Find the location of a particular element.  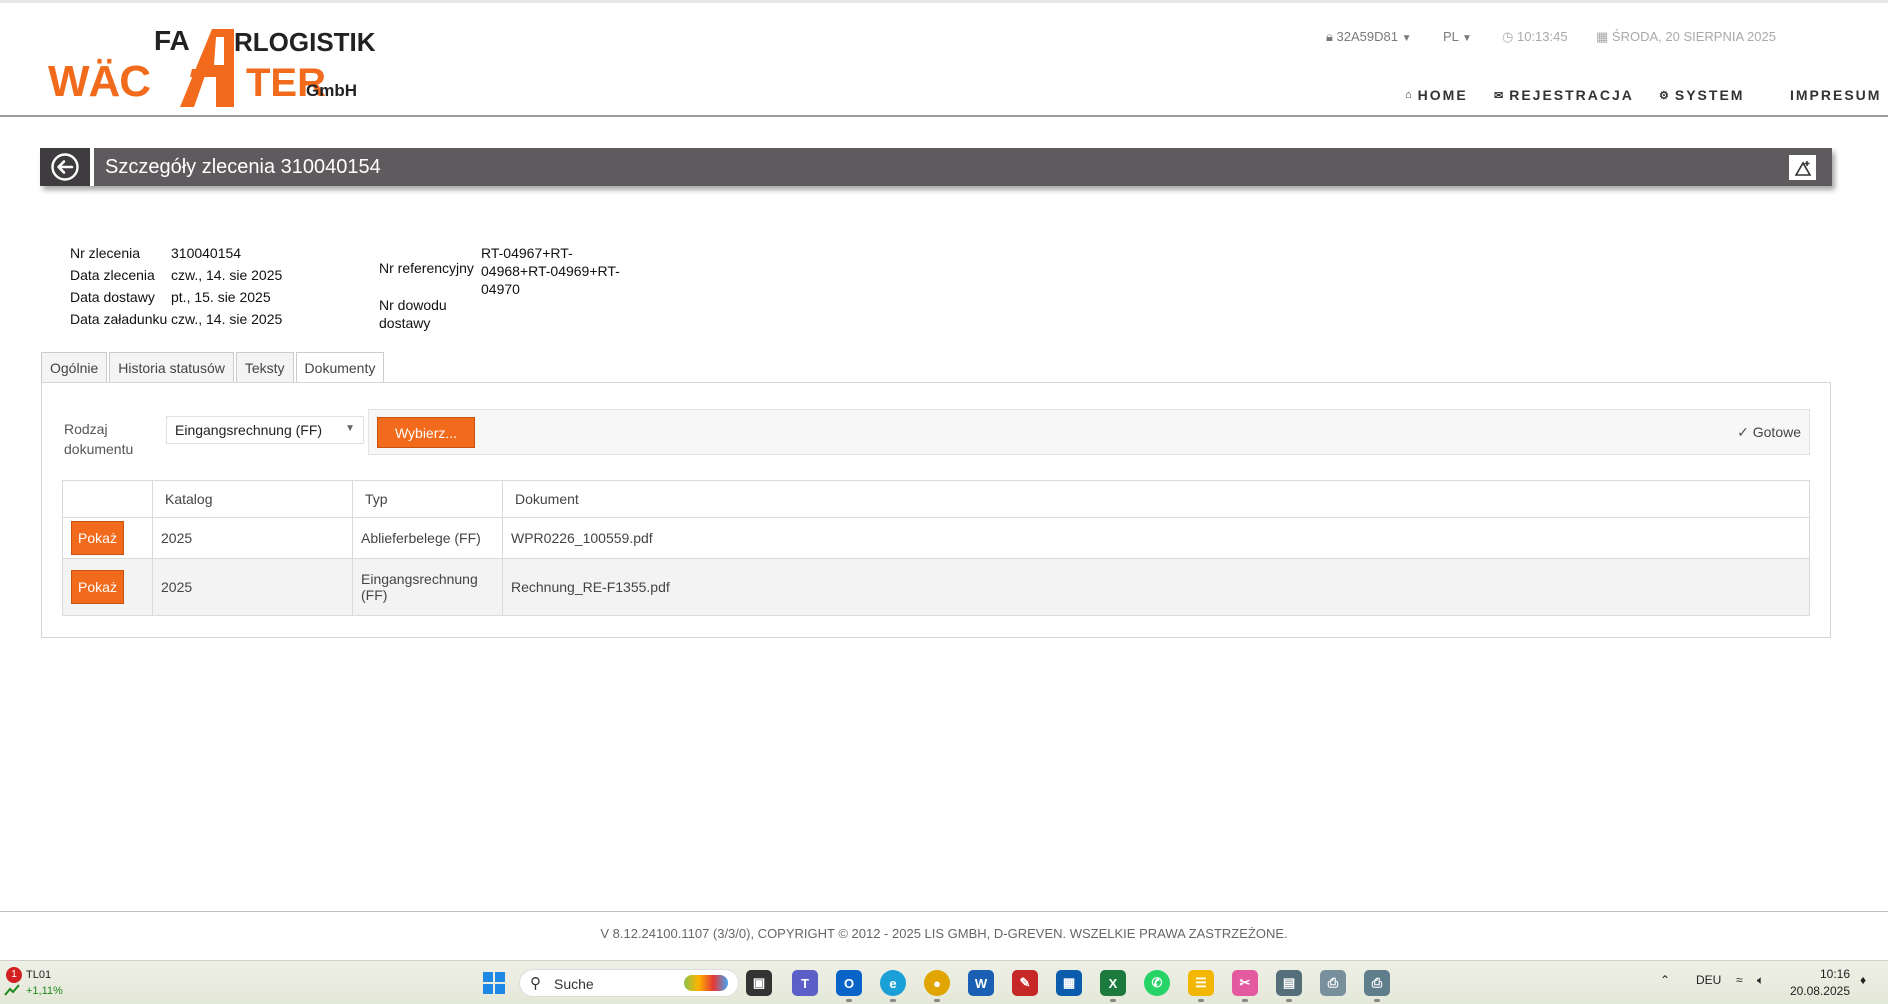

tab-texts: Teksty is located at coordinates (264, 367).